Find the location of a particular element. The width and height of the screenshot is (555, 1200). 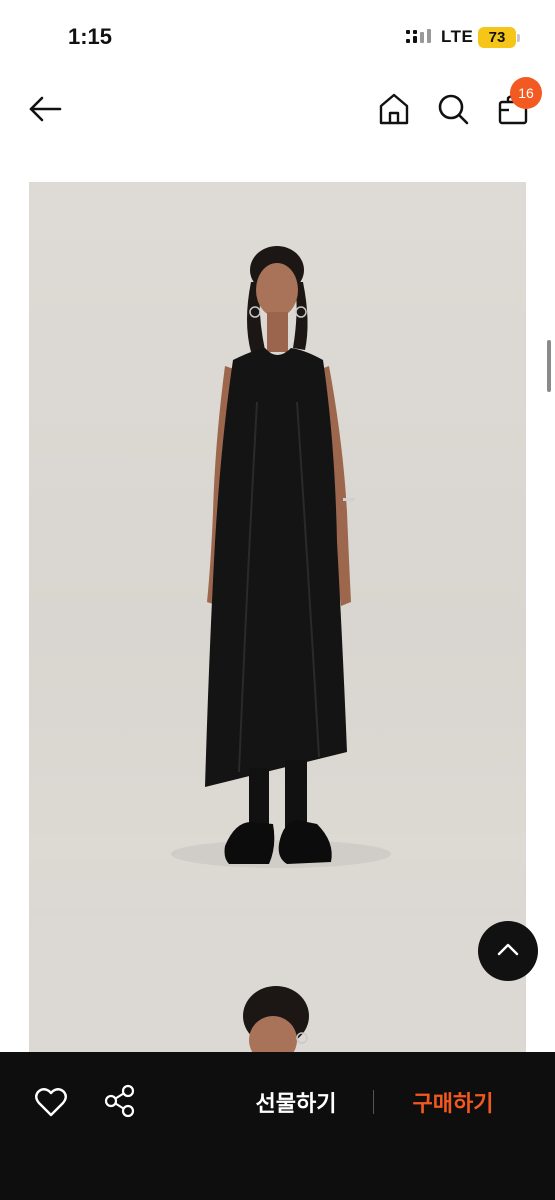

battery-level: 73 is located at coordinates (497, 37).